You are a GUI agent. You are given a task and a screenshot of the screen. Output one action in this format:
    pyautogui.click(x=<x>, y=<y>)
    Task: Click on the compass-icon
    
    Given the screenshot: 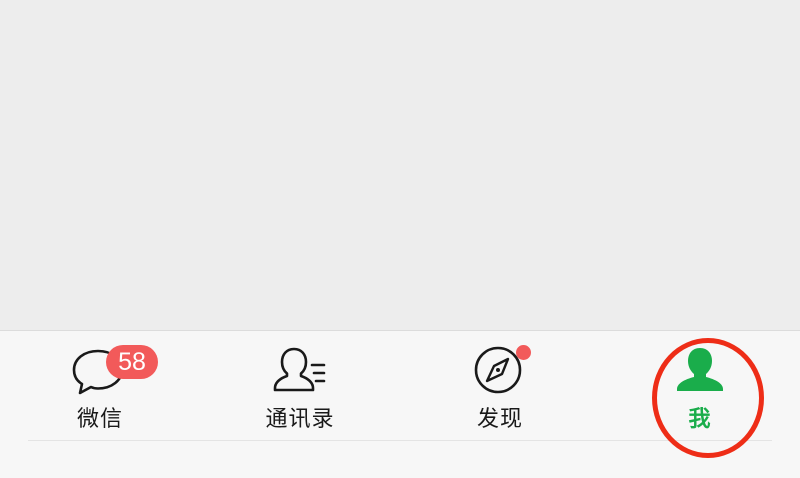 What is the action you would take?
    pyautogui.click(x=500, y=369)
    